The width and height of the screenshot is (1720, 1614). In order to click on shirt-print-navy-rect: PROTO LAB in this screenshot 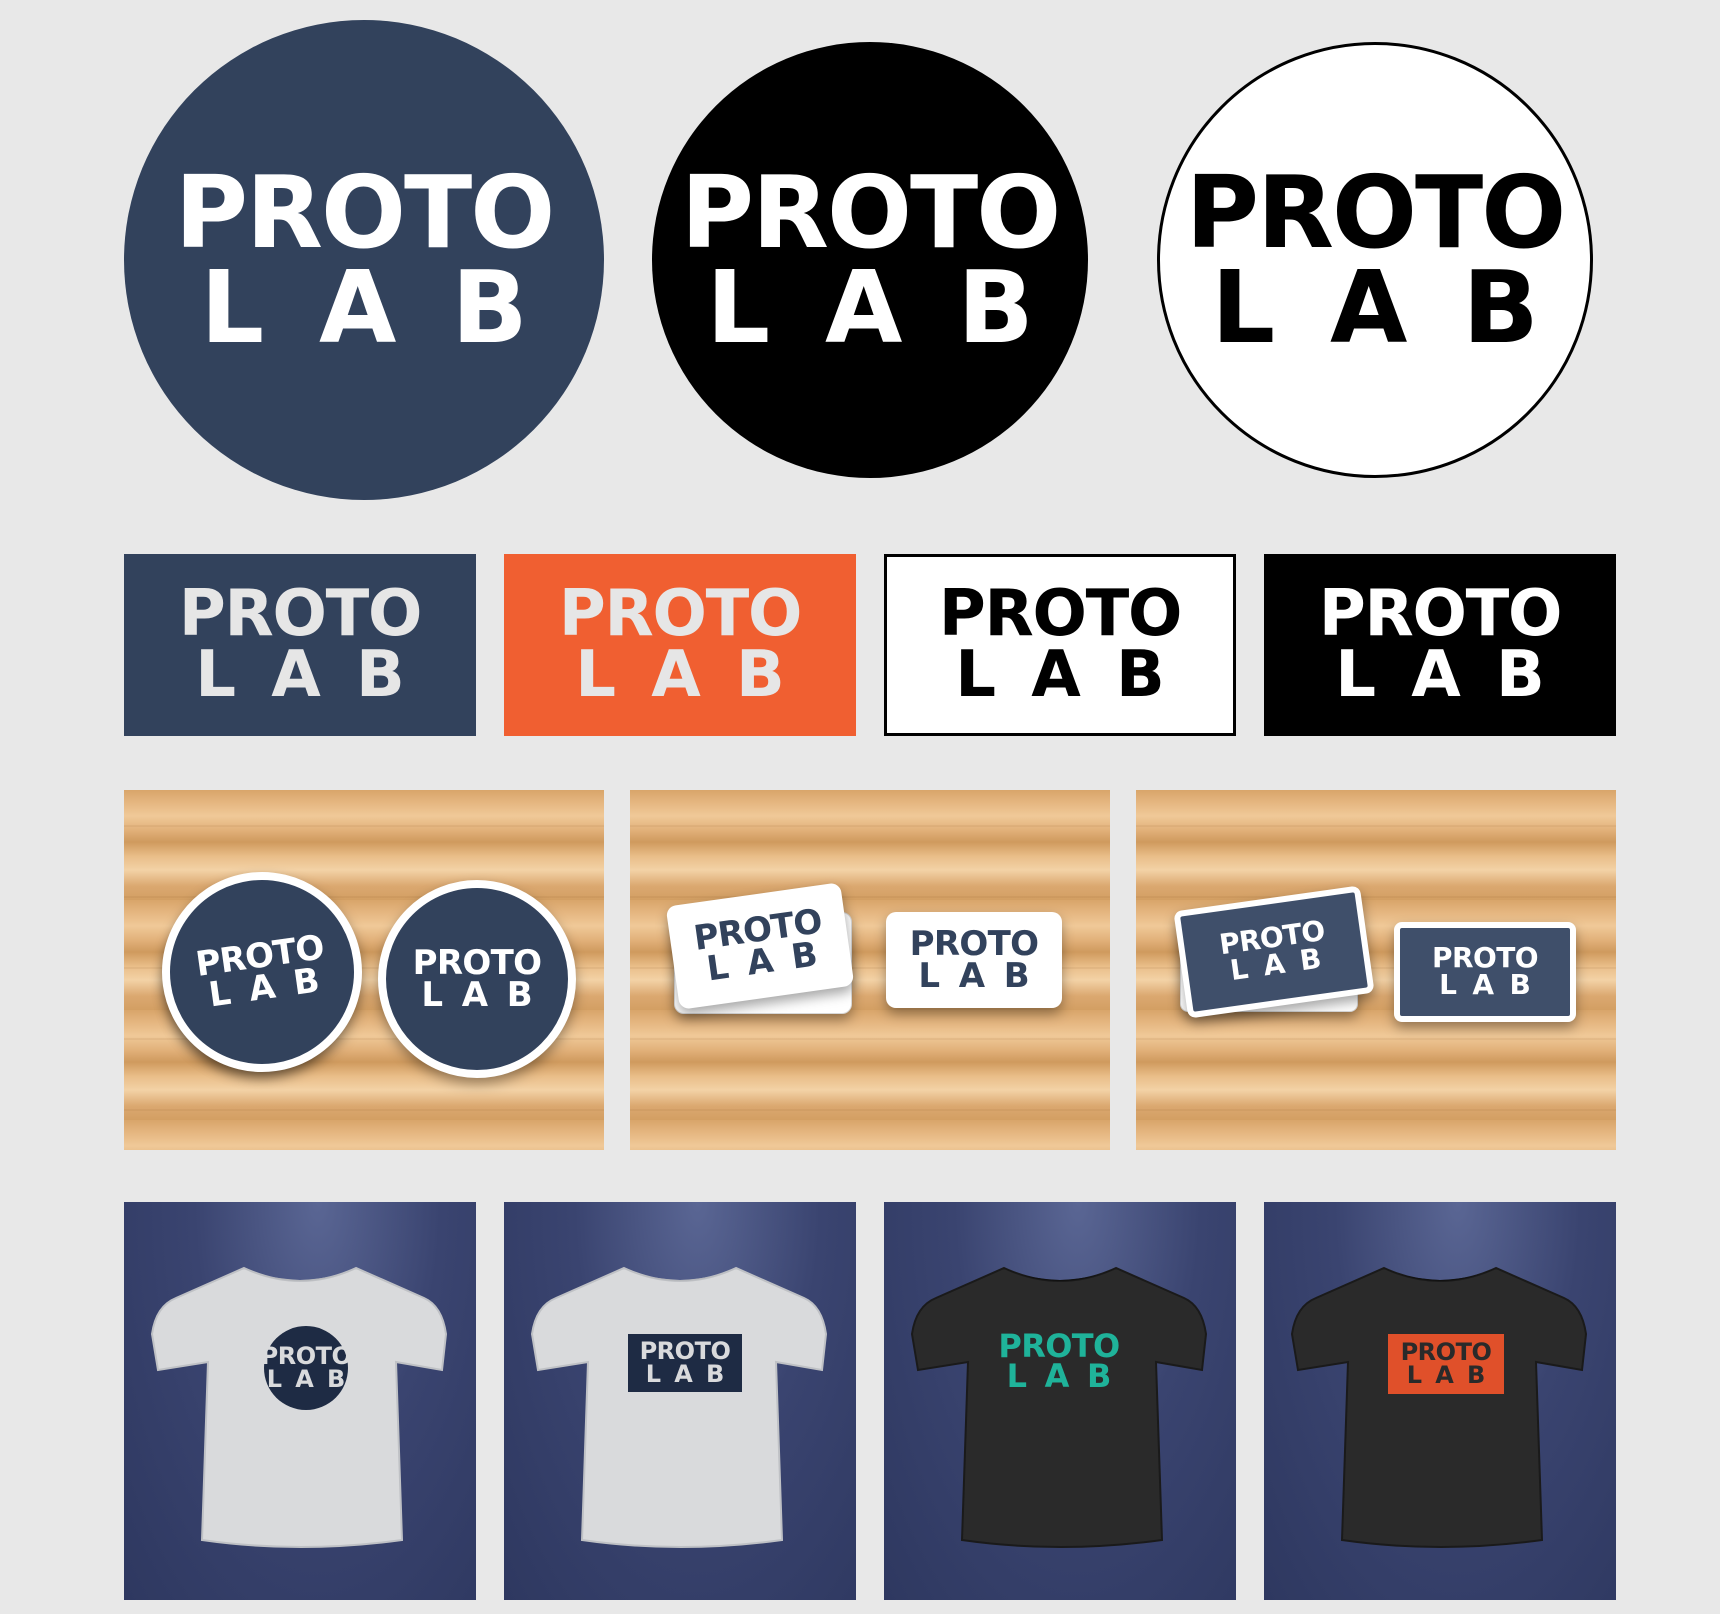, I will do `click(685, 1363)`.